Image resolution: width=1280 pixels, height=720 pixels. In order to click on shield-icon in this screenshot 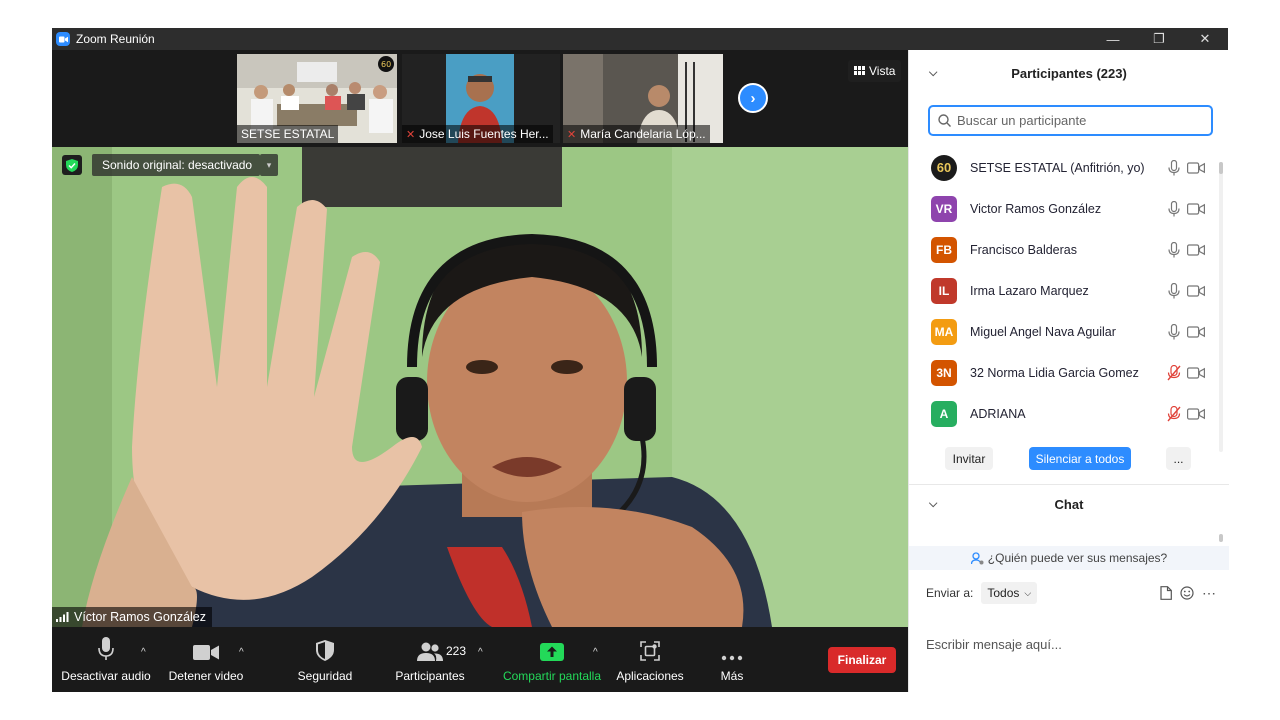, I will do `click(325, 650)`.